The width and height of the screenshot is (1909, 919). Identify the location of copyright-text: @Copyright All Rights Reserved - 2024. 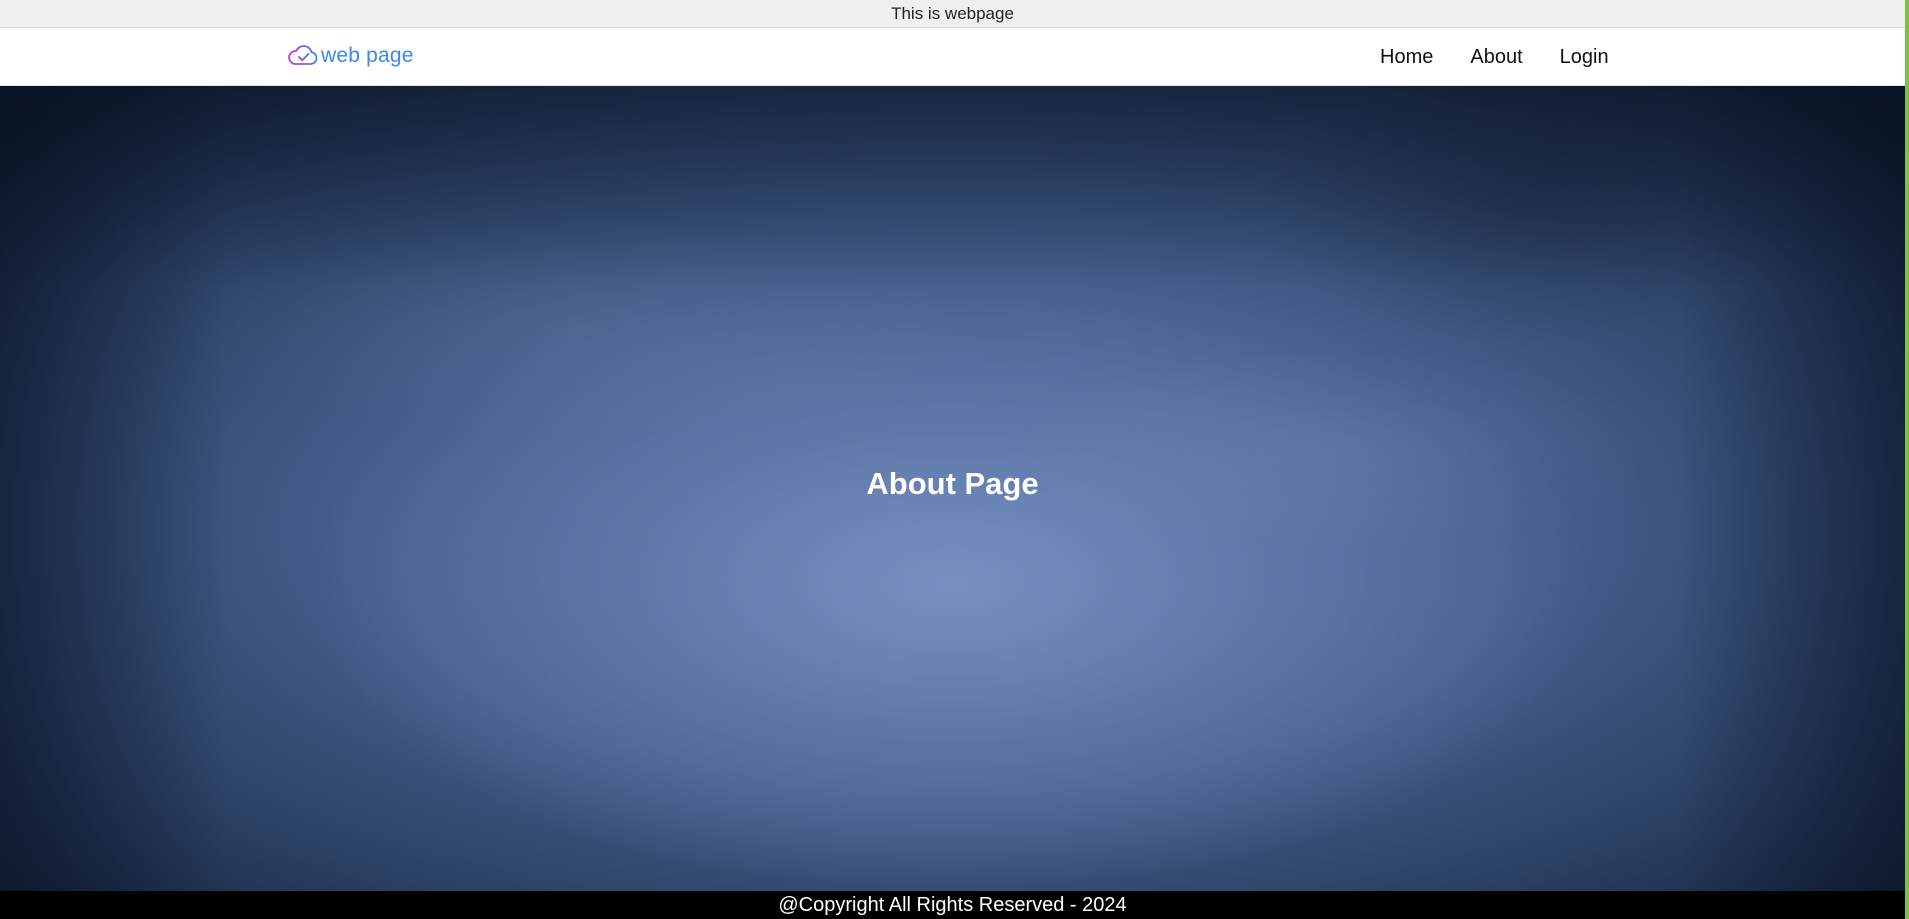
(952, 904).